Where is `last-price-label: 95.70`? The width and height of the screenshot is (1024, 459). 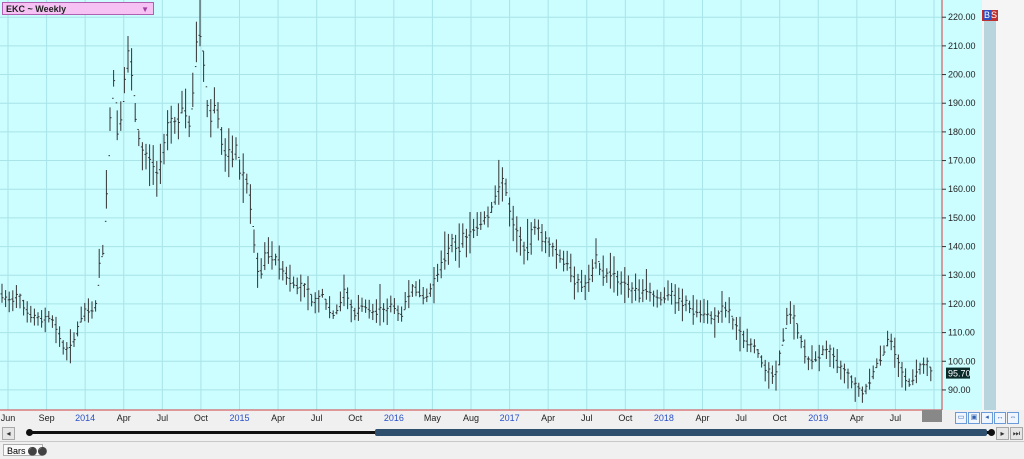 last-price-label: 95.70 is located at coordinates (959, 374).